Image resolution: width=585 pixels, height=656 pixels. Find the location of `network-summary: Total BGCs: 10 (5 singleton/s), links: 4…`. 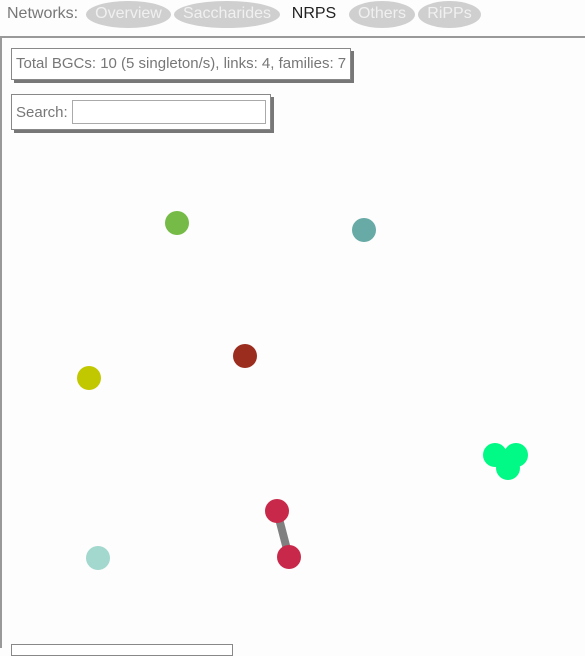

network-summary: Total BGCs: 10 (5 singleton/s), links: 4… is located at coordinates (181, 64).